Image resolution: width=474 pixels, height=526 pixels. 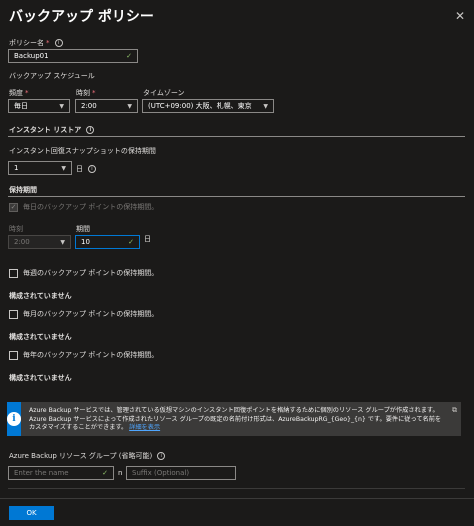 I want to click on time-label: 時刻 *, so click(x=86, y=93).